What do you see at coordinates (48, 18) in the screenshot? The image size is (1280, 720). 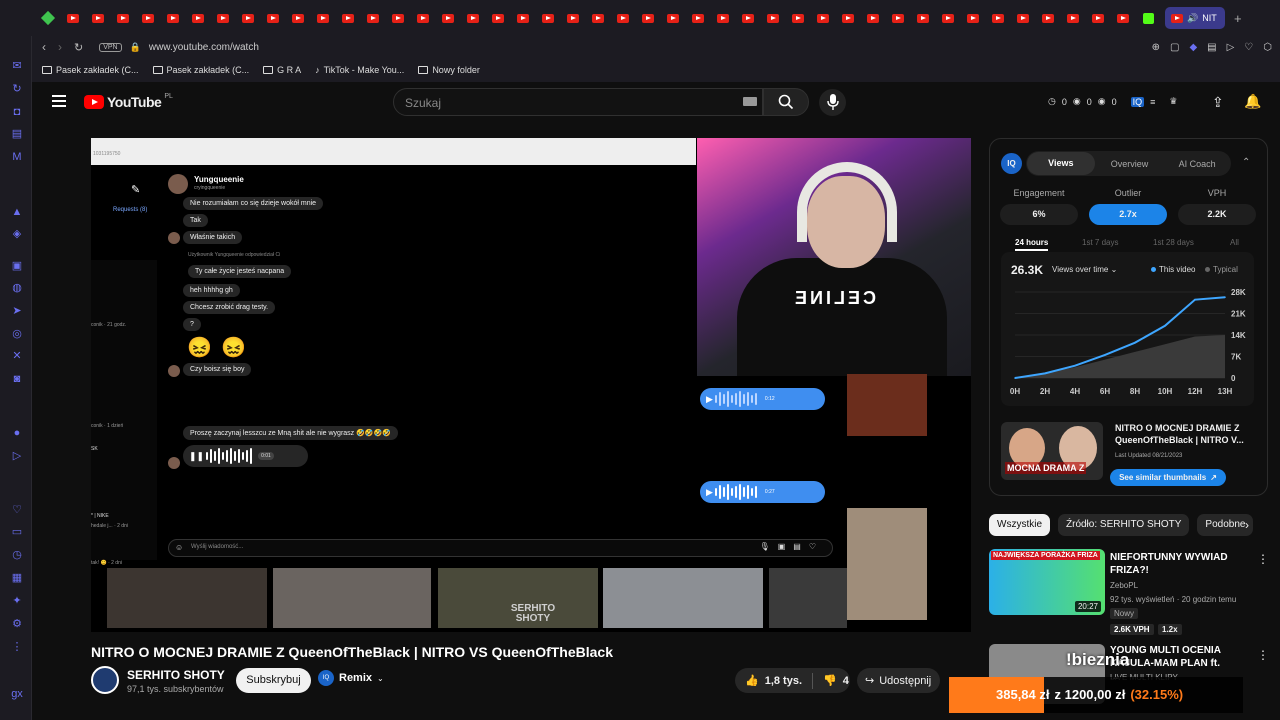 I see `tab-favicon-green` at bounding box center [48, 18].